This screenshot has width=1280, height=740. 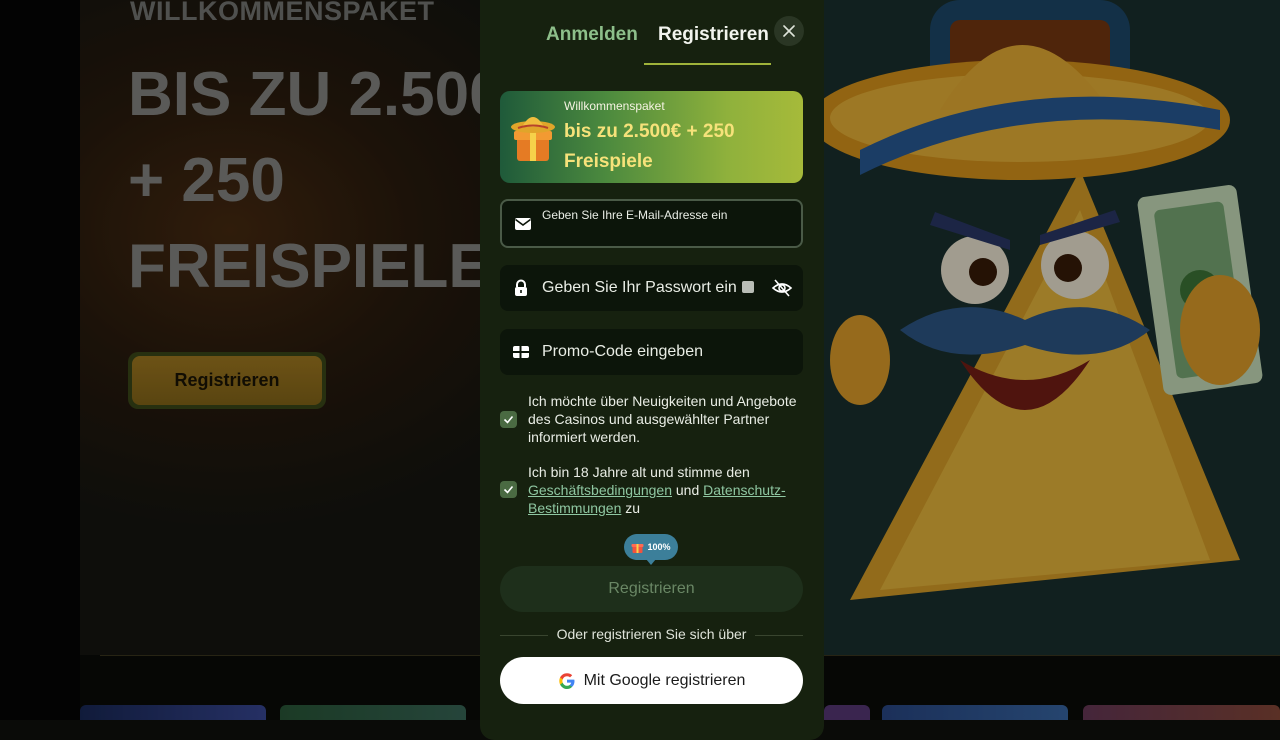 I want to click on promo-code-field: Promo-Code eingeben, so click(x=651, y=352).